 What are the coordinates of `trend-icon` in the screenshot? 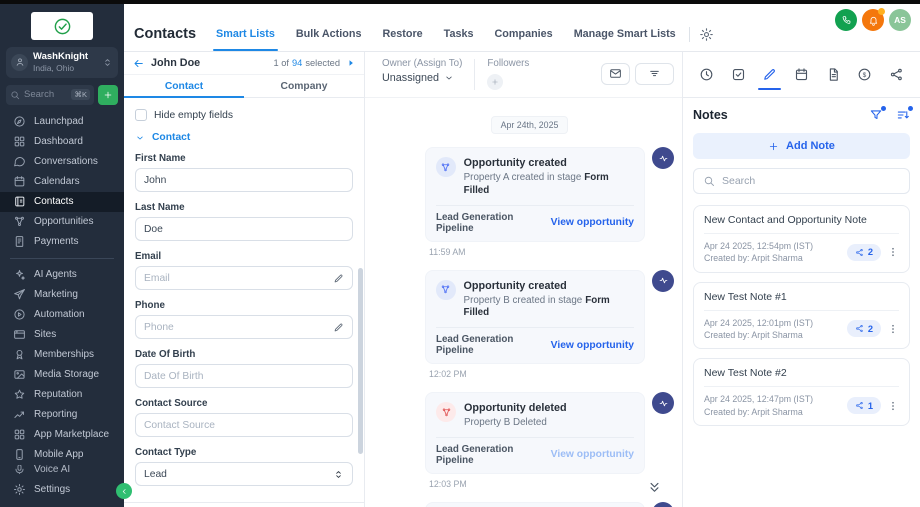 It's located at (19, 414).